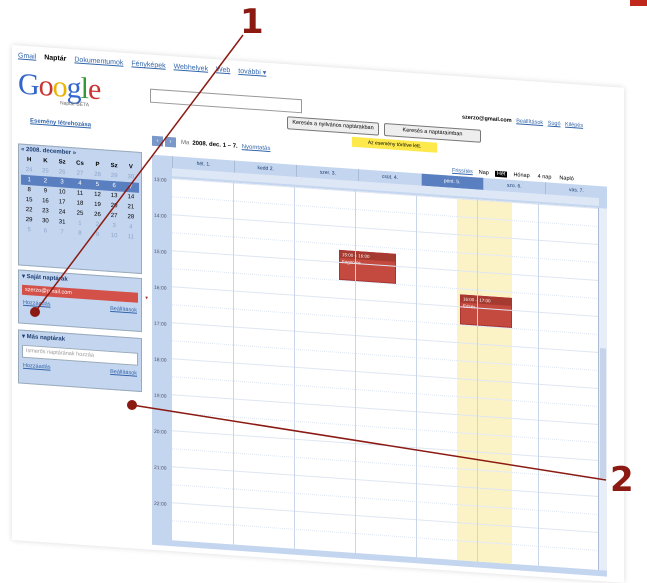 The image size is (647, 583). What do you see at coordinates (394, 144) in the screenshot?
I see `notice-bar: Az esemény törölve lett.` at bounding box center [394, 144].